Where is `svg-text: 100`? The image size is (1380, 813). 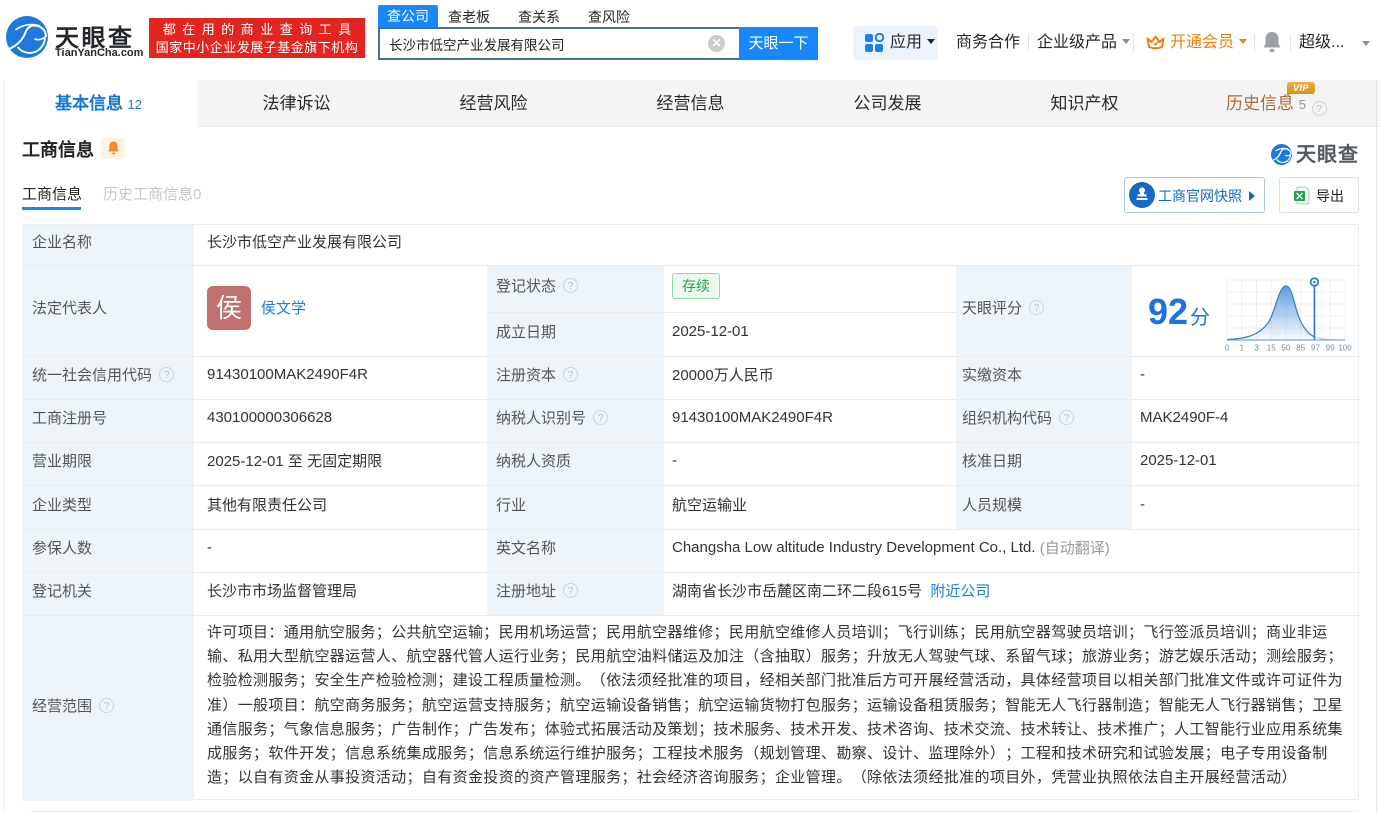 svg-text: 100 is located at coordinates (1345, 348).